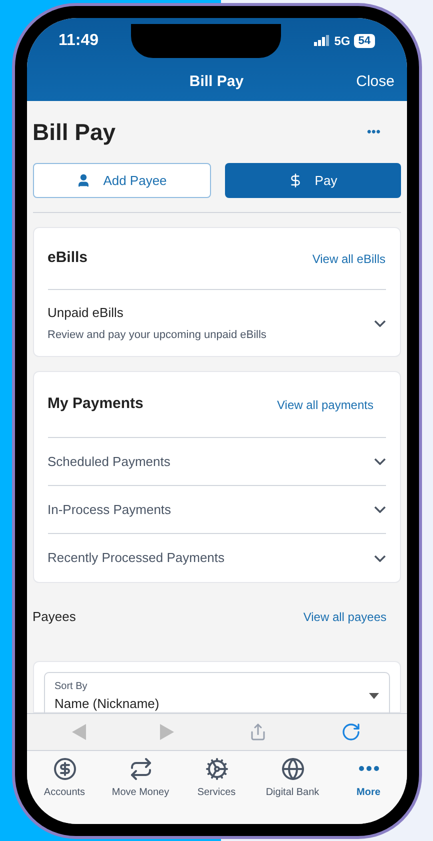 This screenshot has width=433, height=841. What do you see at coordinates (216, 790) in the screenshot?
I see `tab-bar-item: Services` at bounding box center [216, 790].